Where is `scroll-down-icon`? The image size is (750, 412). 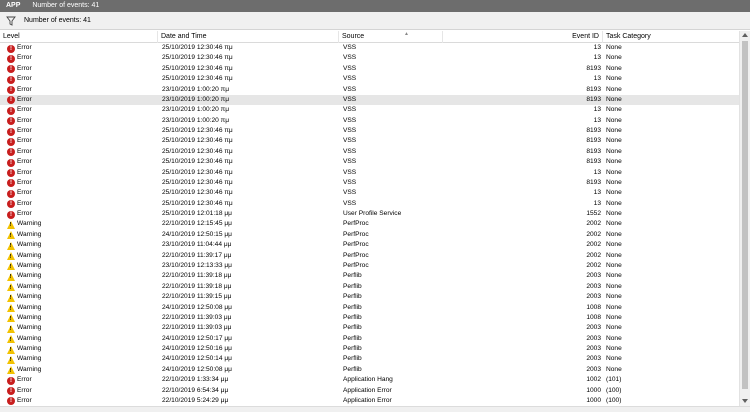 scroll-down-icon is located at coordinates (745, 401).